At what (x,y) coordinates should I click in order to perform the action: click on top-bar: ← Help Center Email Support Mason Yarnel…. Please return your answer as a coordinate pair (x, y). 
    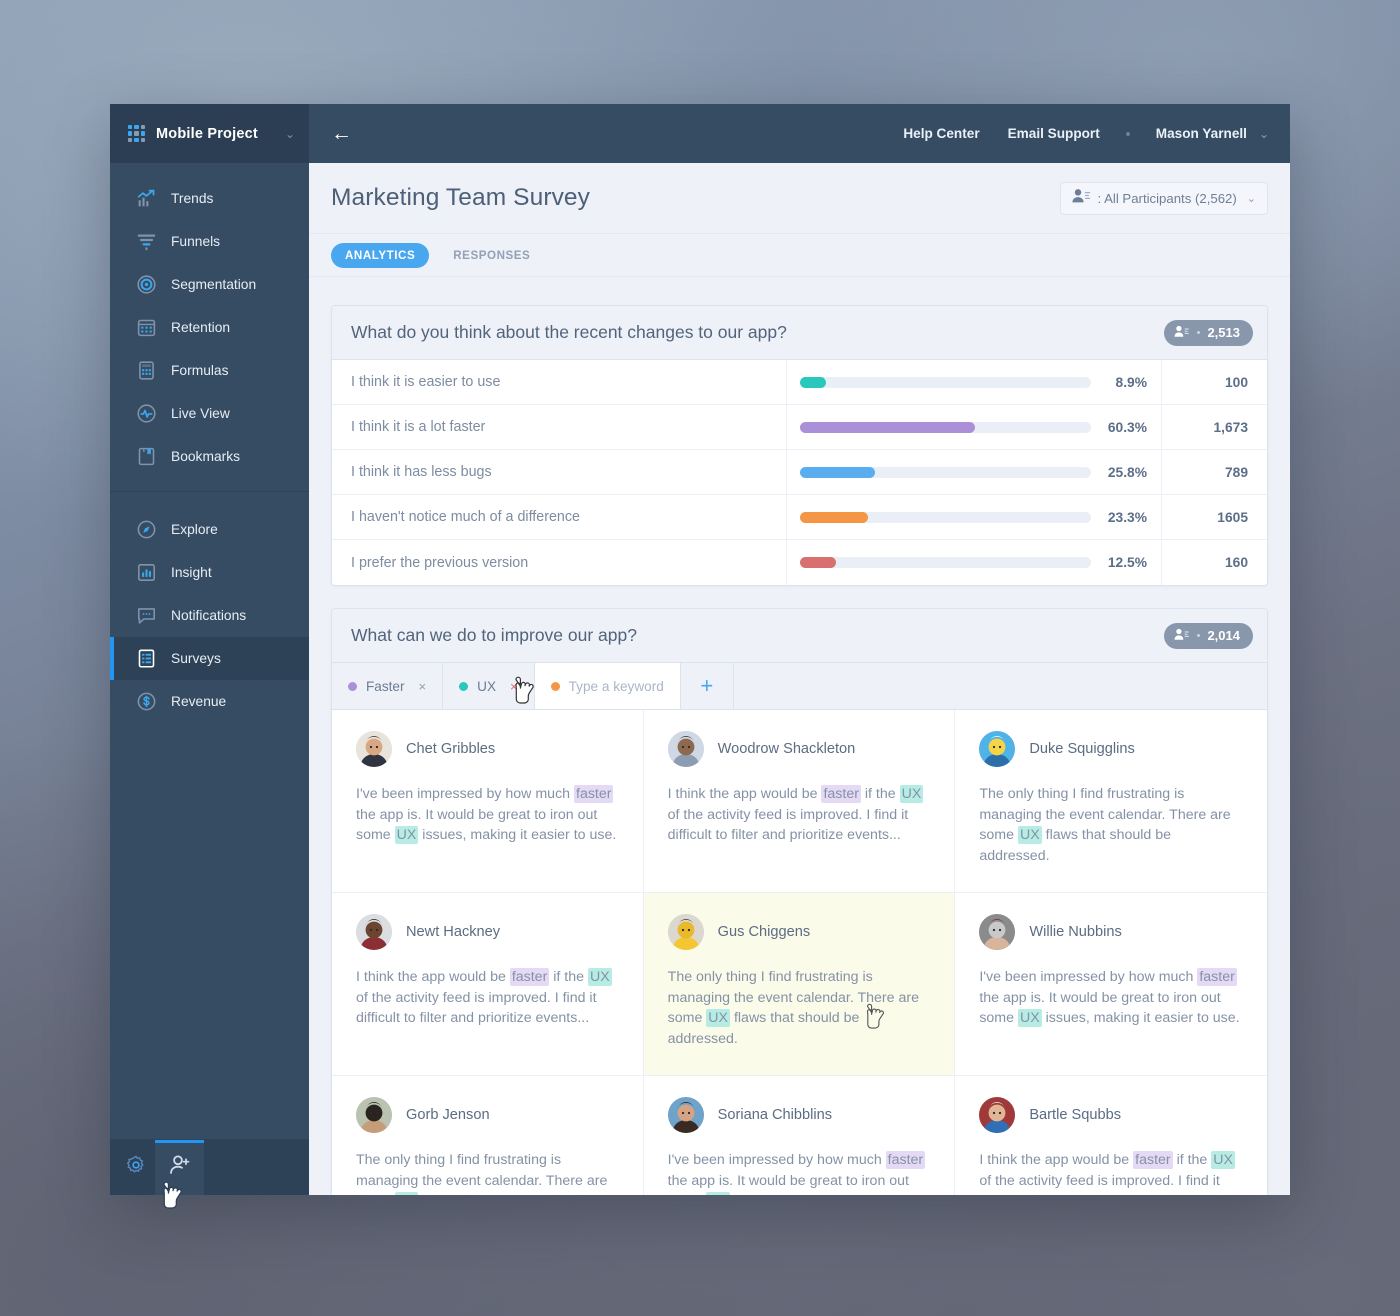
    Looking at the image, I should click on (799, 133).